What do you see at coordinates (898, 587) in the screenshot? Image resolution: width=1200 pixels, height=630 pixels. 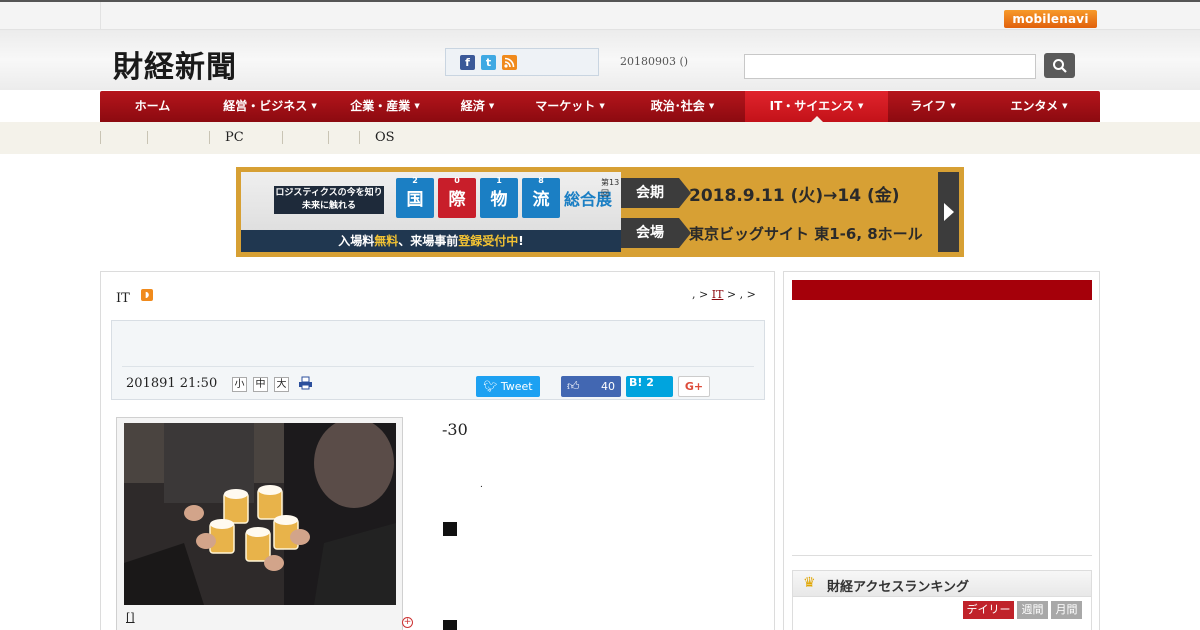 I see `ranking-title: 財経アクセスランキング` at bounding box center [898, 587].